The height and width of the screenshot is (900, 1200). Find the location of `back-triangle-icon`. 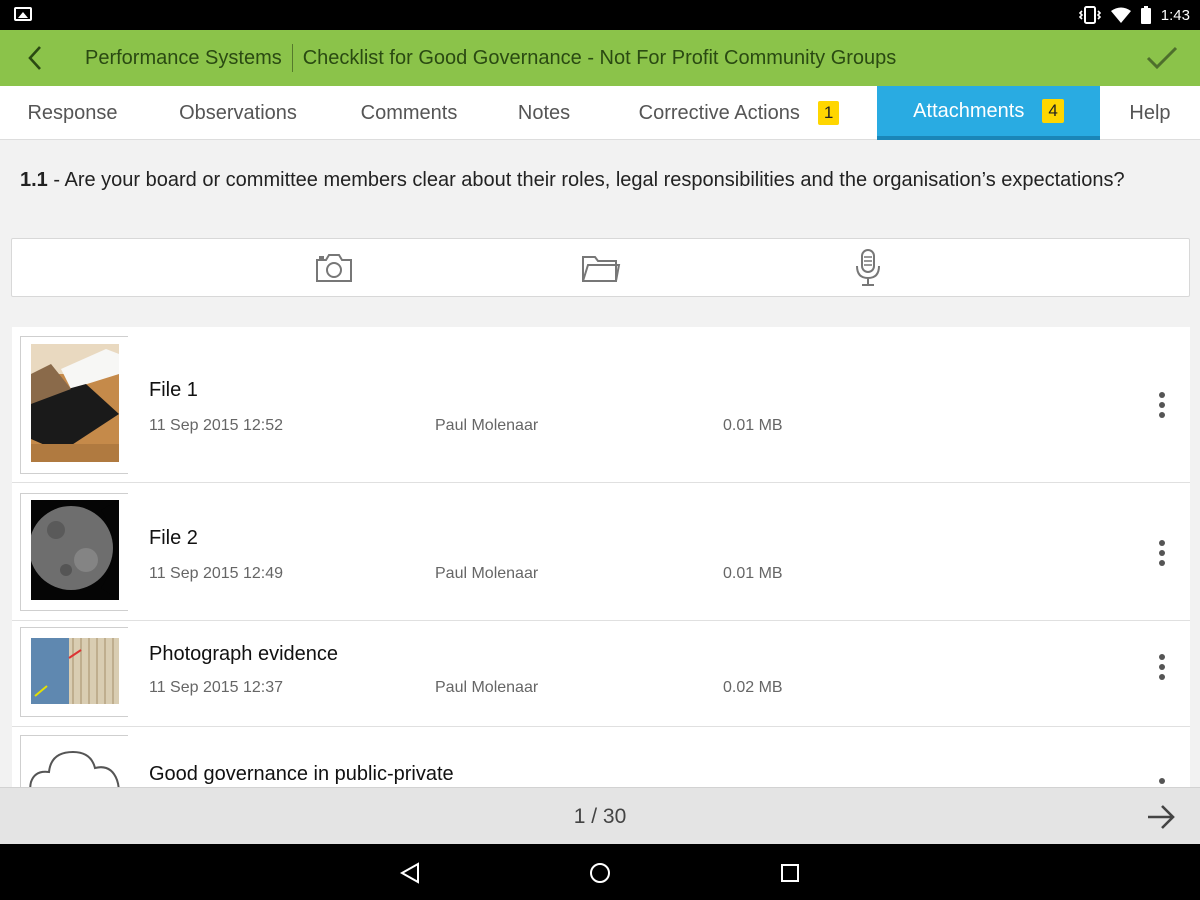

back-triangle-icon is located at coordinates (409, 873).